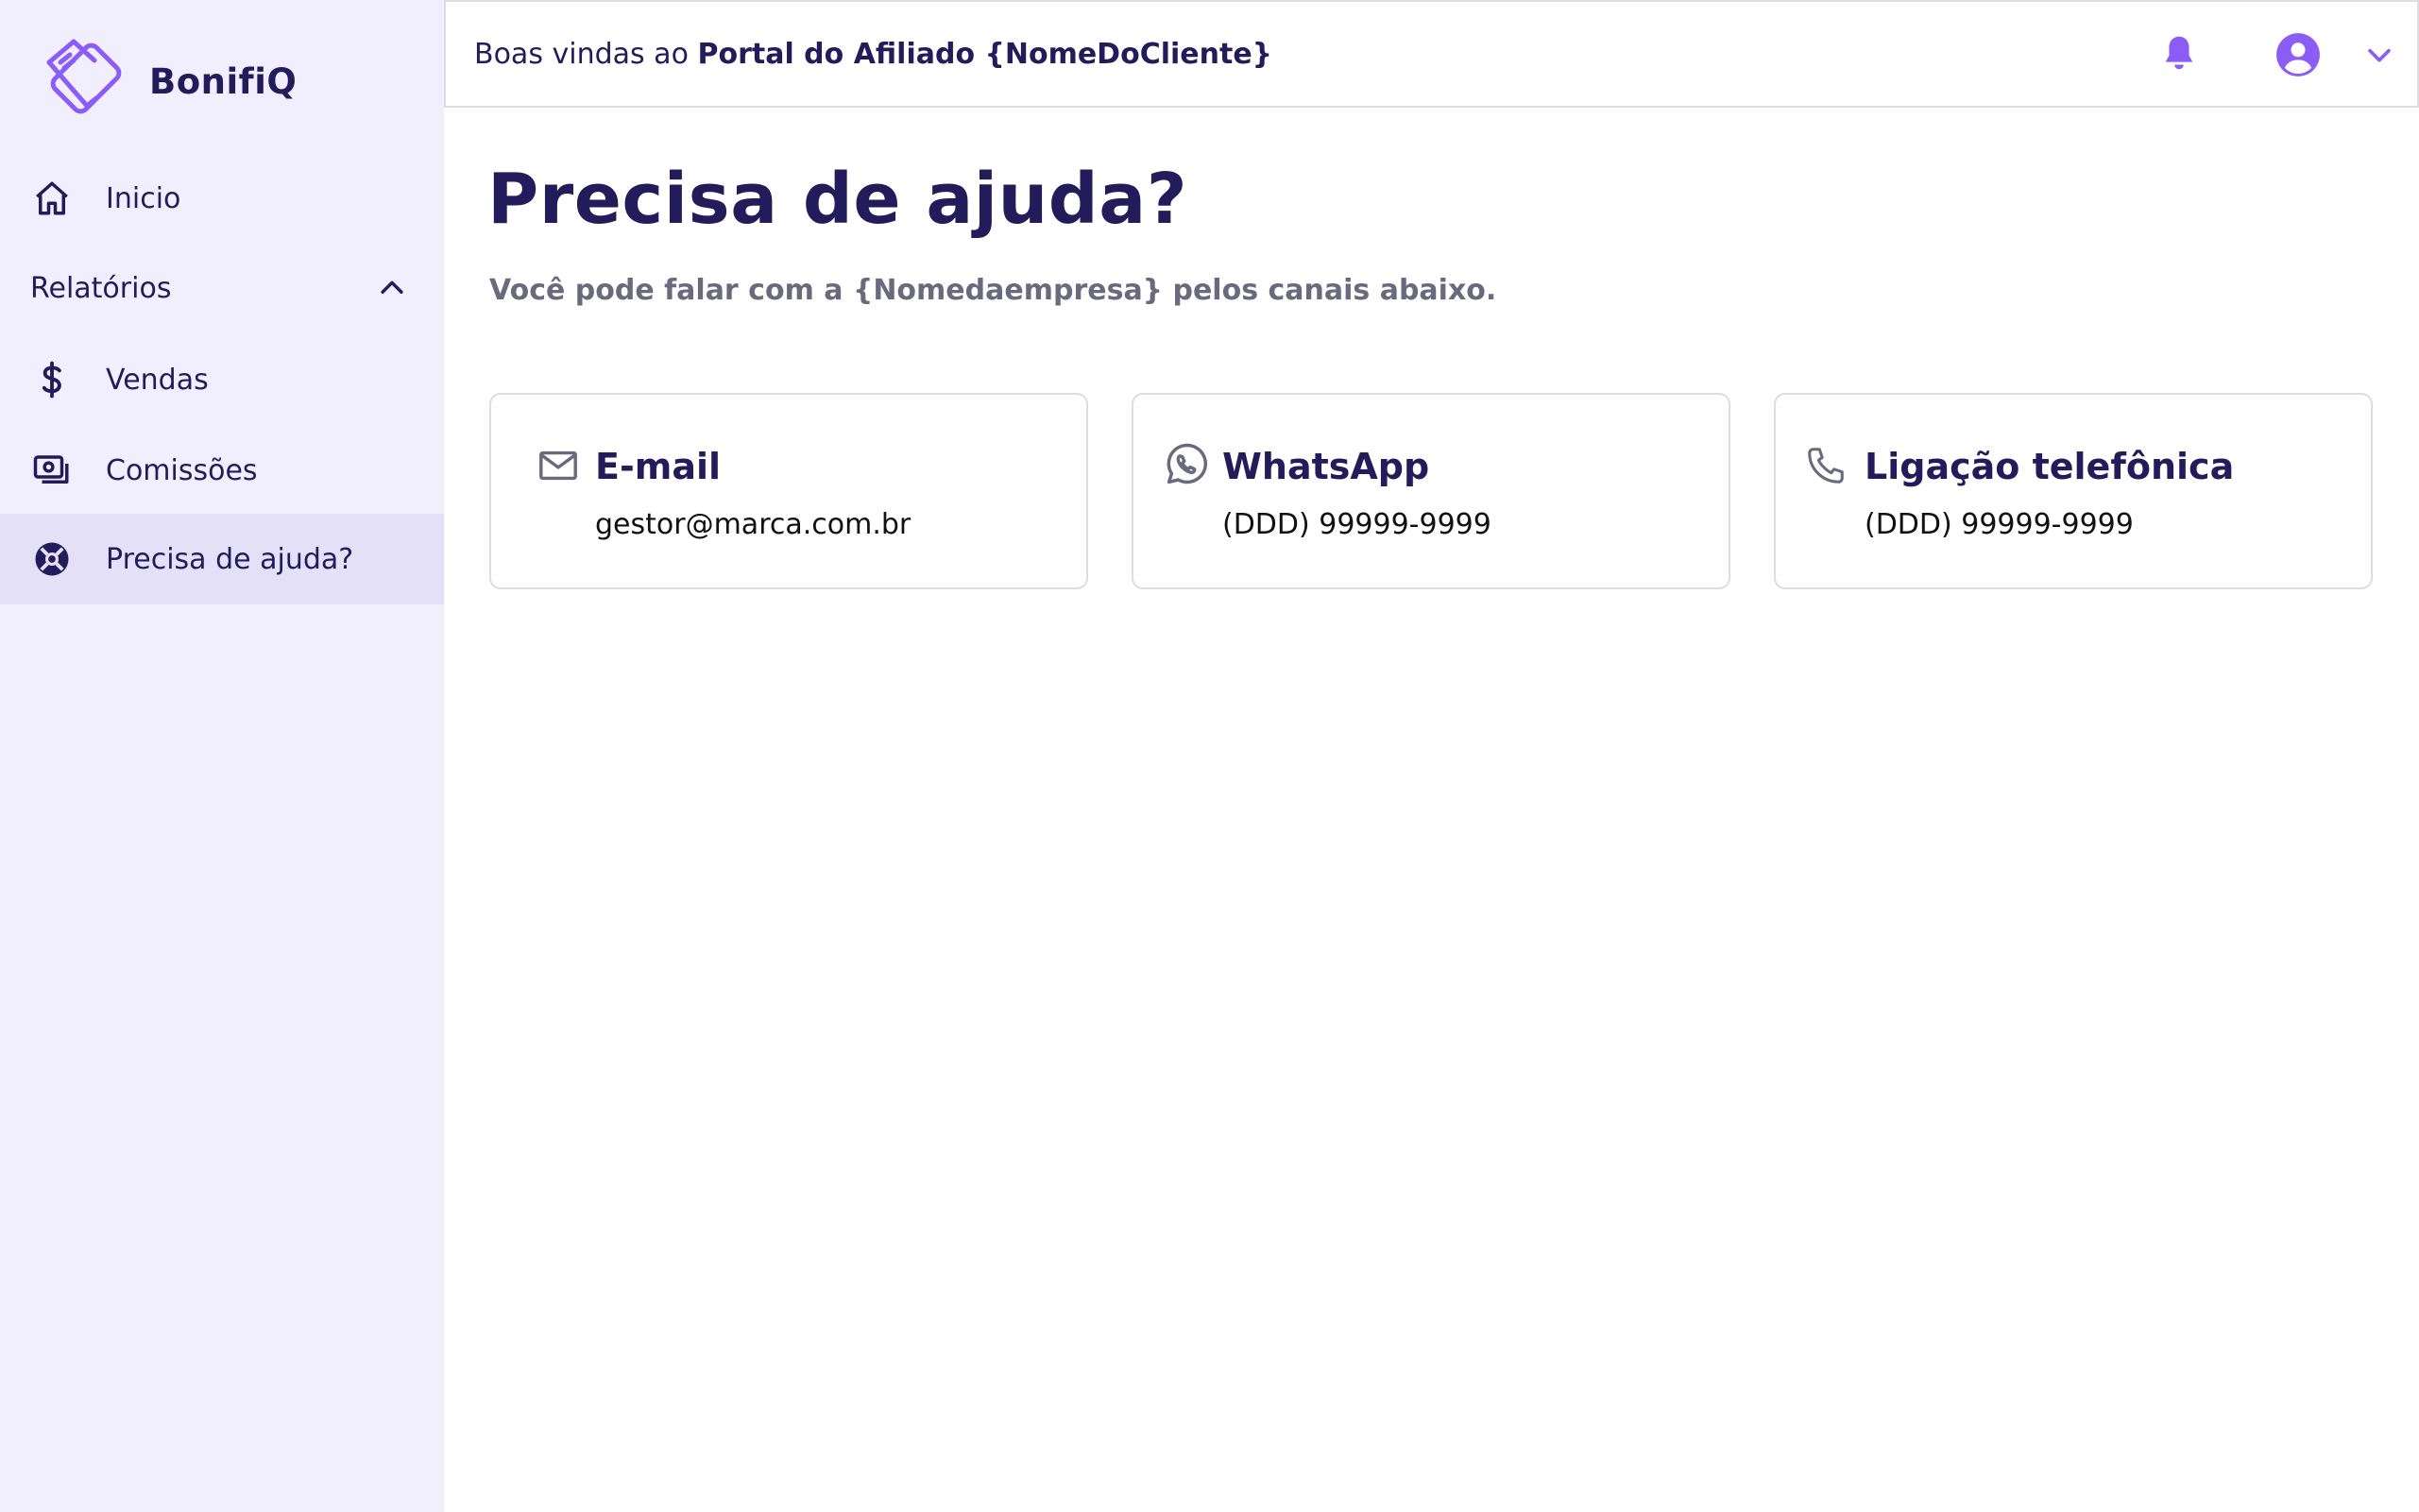 The height and width of the screenshot is (1512, 2419). What do you see at coordinates (52, 198) in the screenshot?
I see `home-icon` at bounding box center [52, 198].